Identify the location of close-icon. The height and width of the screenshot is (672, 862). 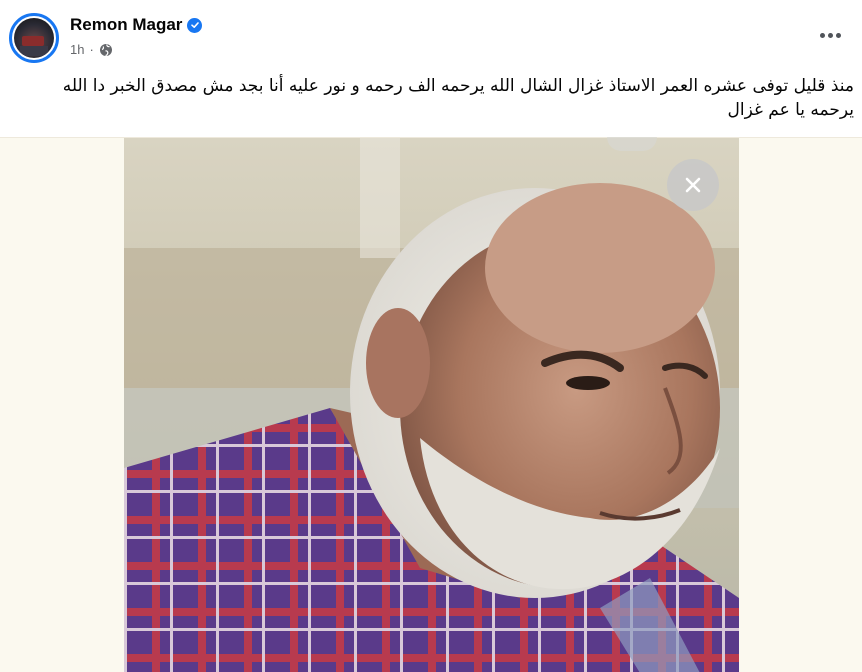
(693, 185).